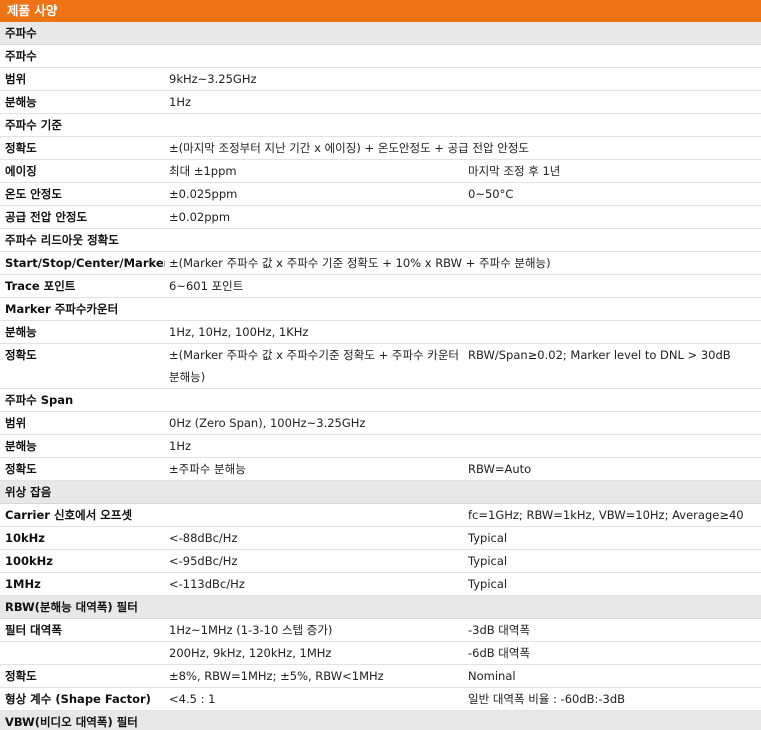 This screenshot has width=761, height=730. I want to click on subsection-header: 주파수, so click(380, 56).